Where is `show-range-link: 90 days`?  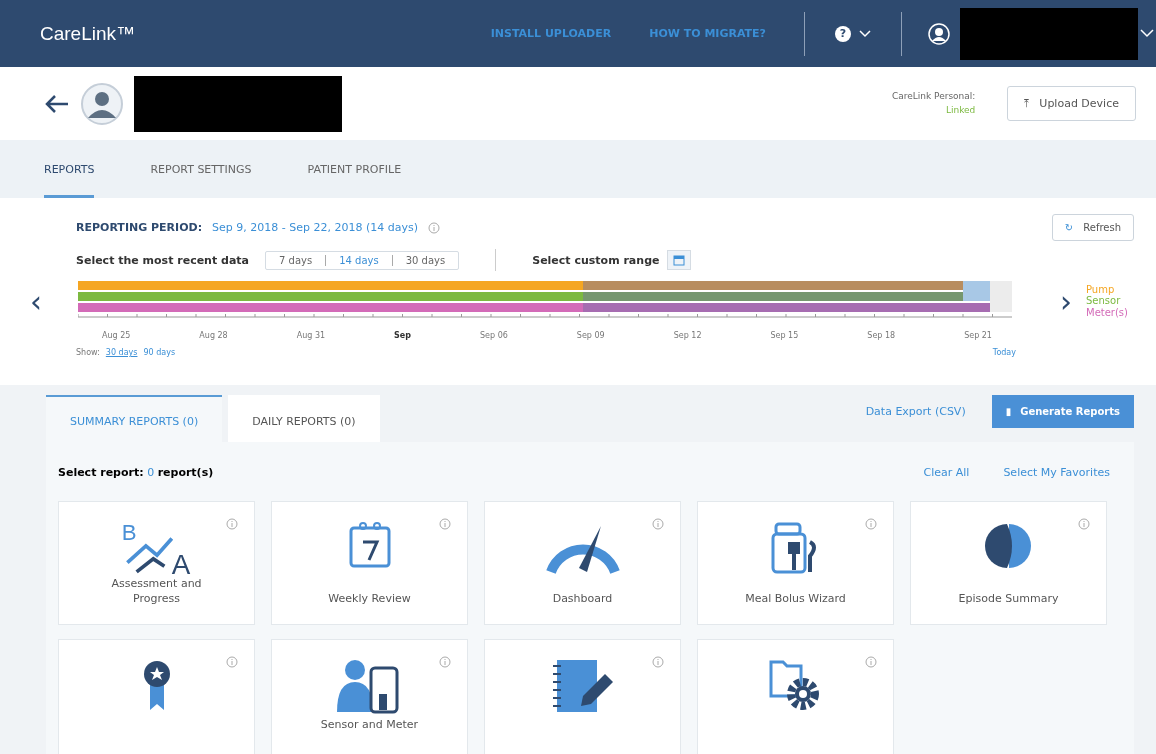 show-range-link: 90 days is located at coordinates (159, 352).